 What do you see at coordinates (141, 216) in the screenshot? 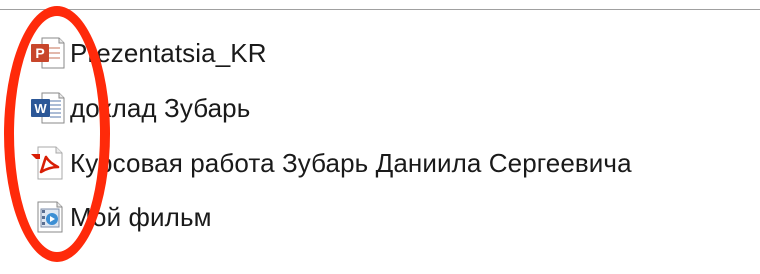
I see `file-name: Мой фильм` at bounding box center [141, 216].